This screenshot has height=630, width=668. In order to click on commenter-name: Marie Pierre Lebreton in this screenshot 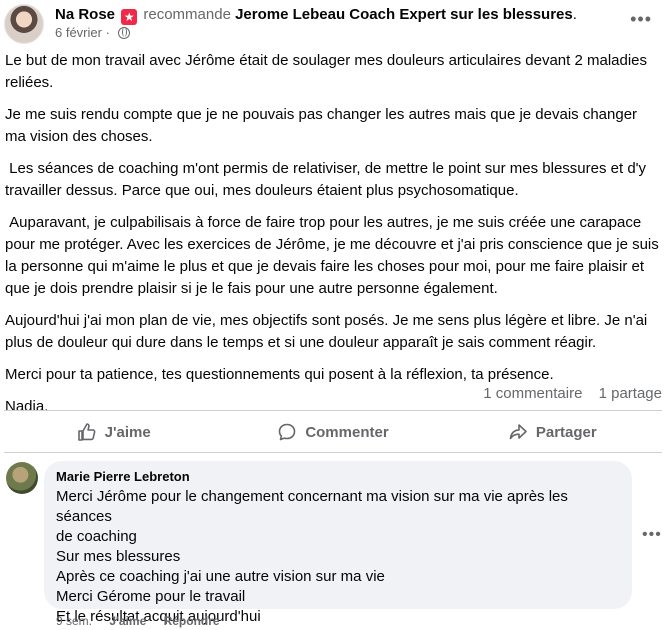, I will do `click(338, 477)`.